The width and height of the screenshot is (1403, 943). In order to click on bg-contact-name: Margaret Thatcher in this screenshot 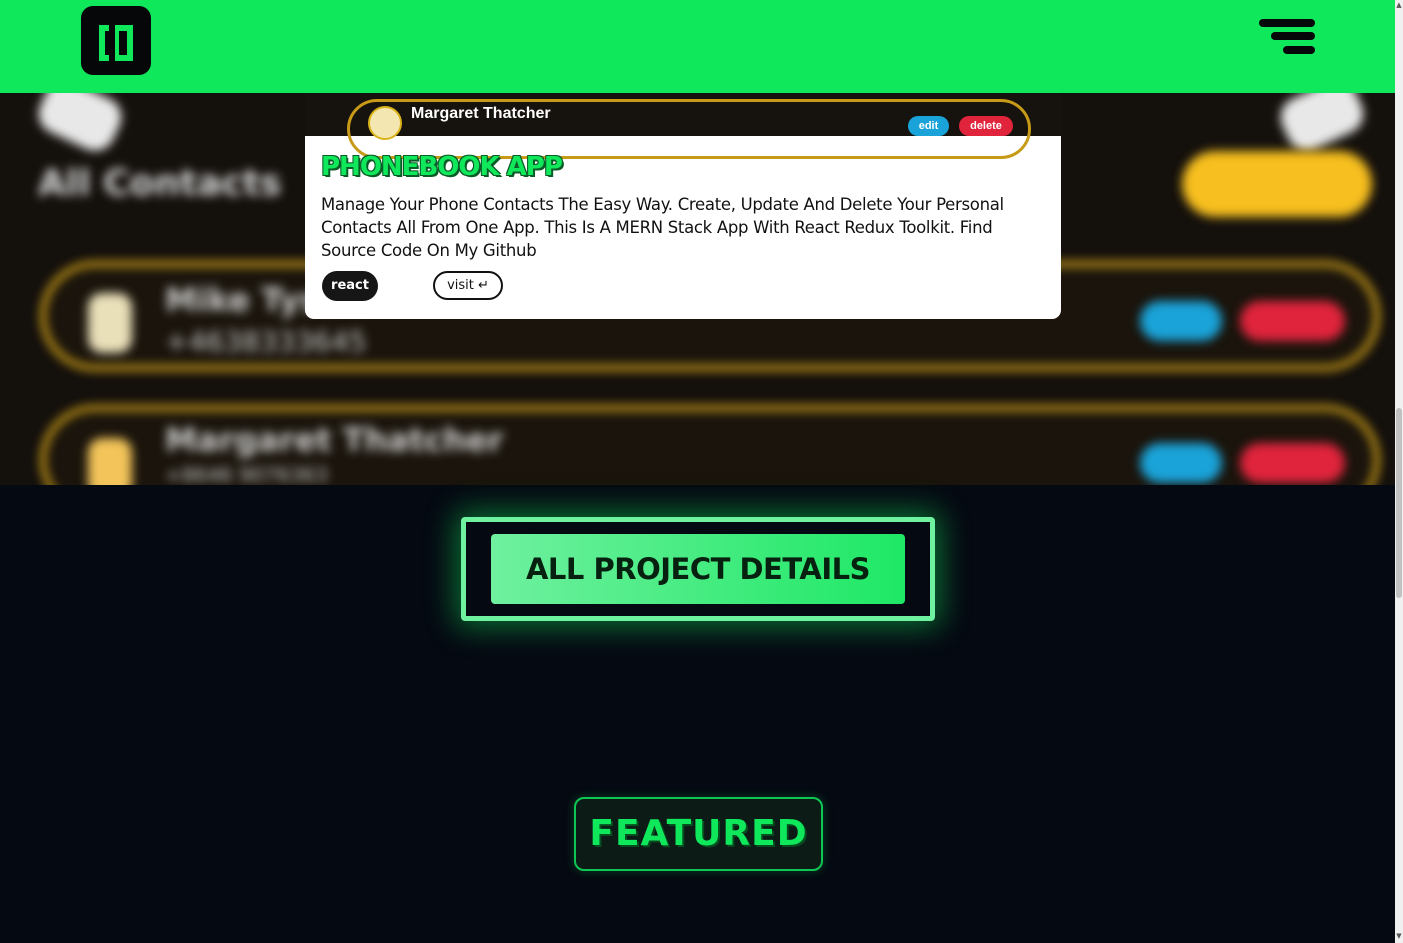, I will do `click(334, 440)`.